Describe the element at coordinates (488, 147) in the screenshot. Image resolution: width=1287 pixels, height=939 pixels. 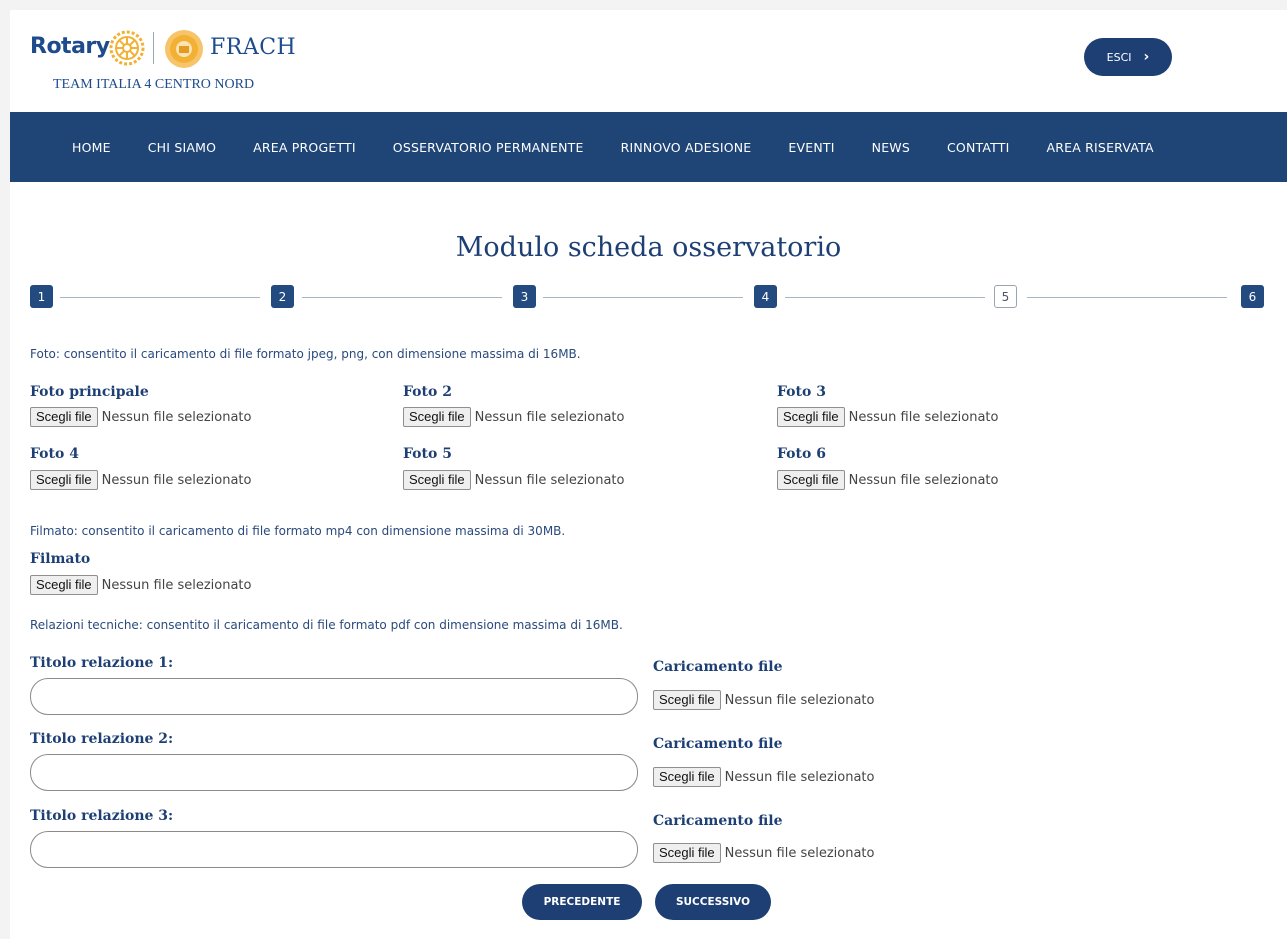
I see `nav-item-osservatorio: OSSERVATORIO PERMANENTE` at that location.